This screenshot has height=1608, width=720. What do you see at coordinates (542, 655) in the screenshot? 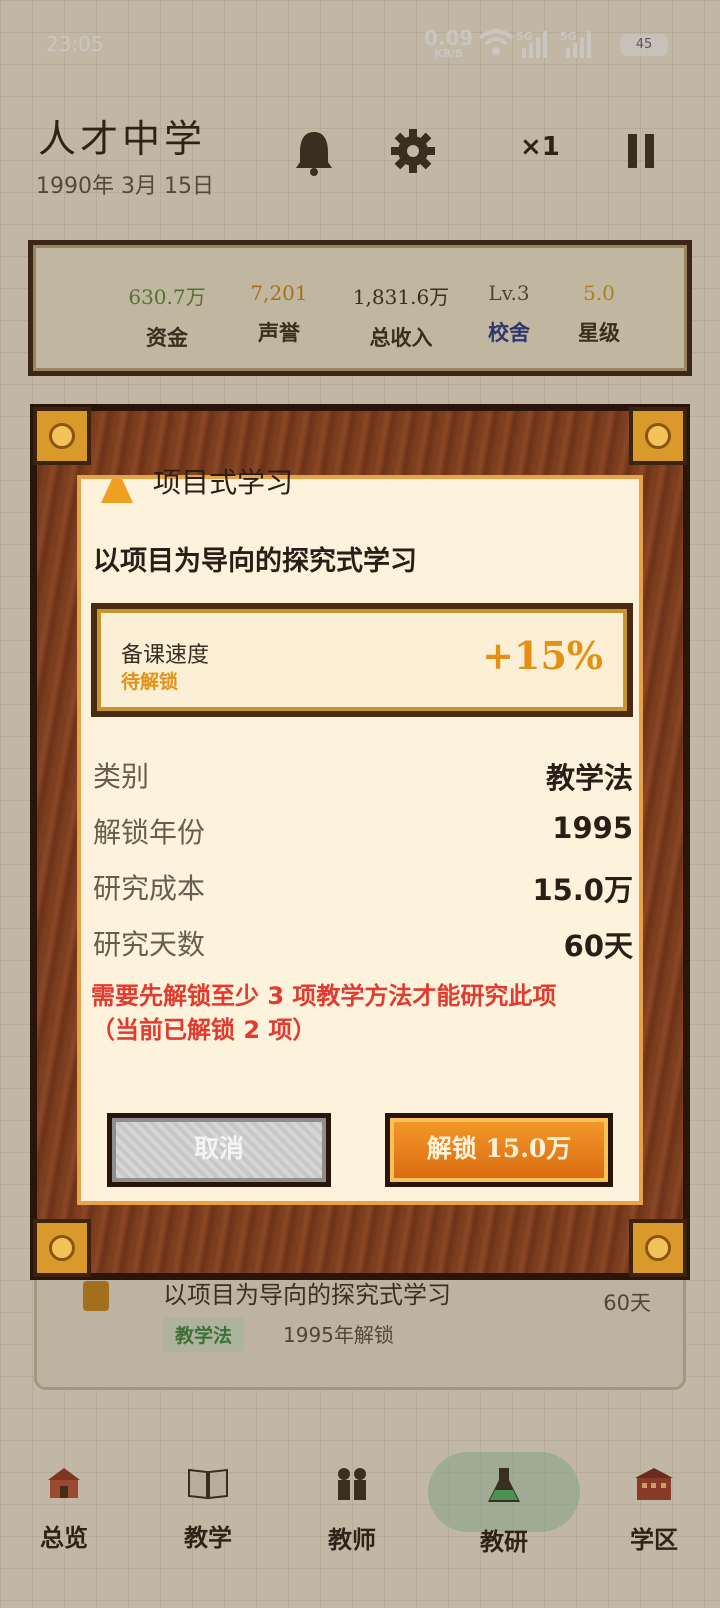
I see `effect-bonus: +15%` at bounding box center [542, 655].